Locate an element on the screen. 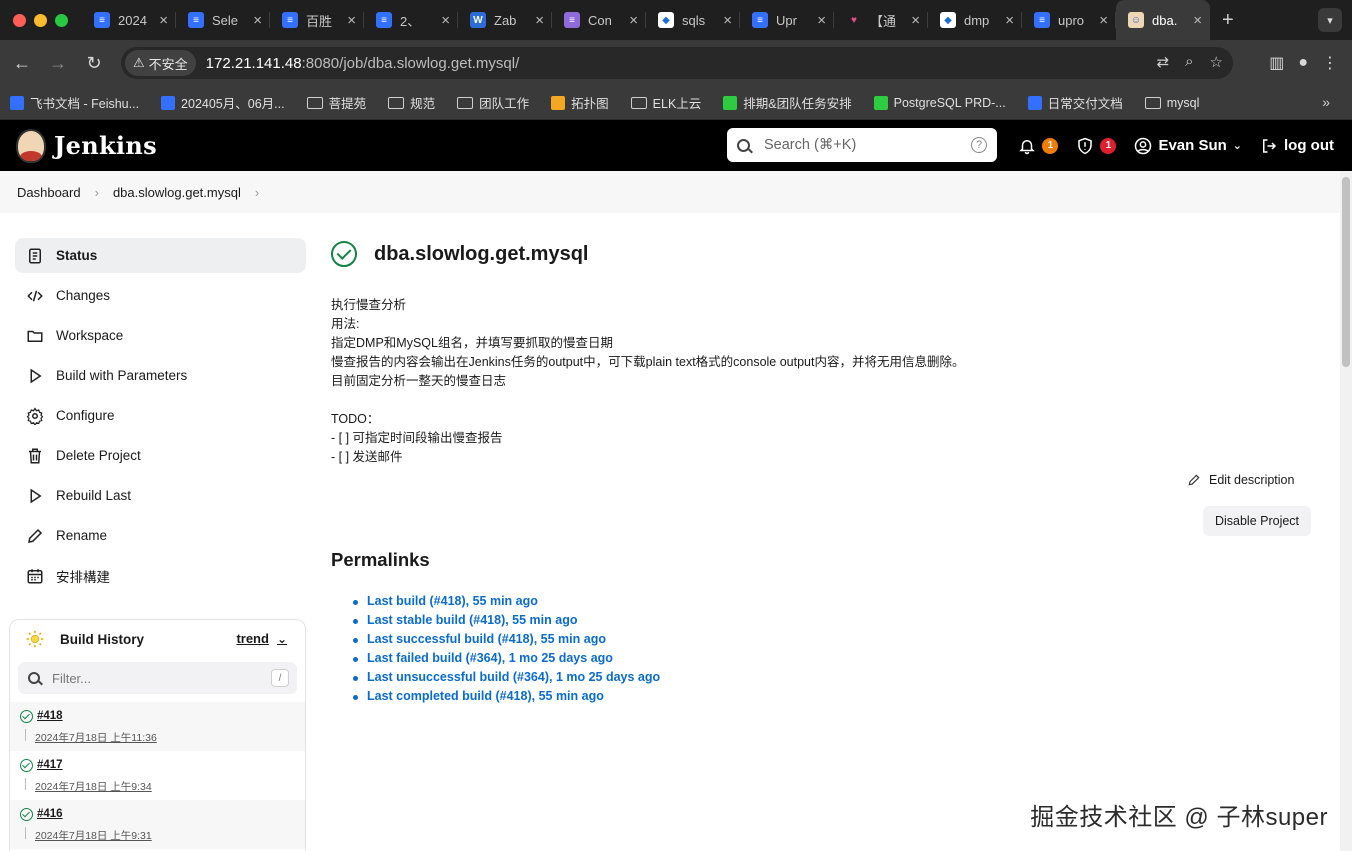 Image resolution: width=1352 pixels, height=851 pixels. build-time-link: 2024年7月18日 上午9:34 is located at coordinates (93, 786).